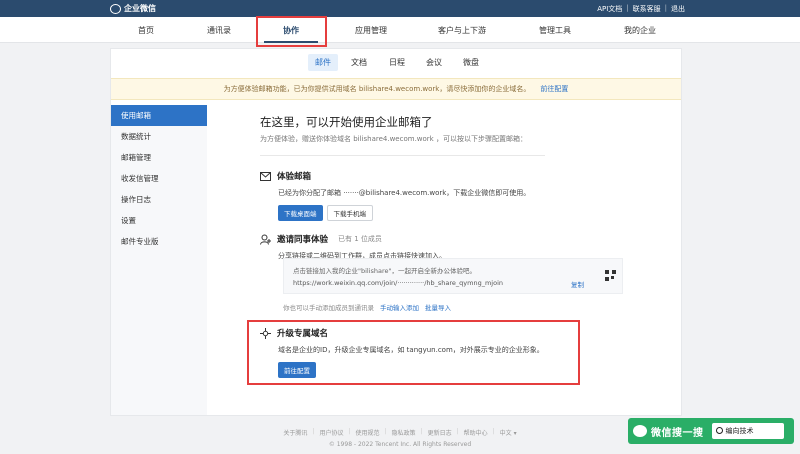  I want to click on footer-link-privacy: 隐私政策, so click(404, 432).